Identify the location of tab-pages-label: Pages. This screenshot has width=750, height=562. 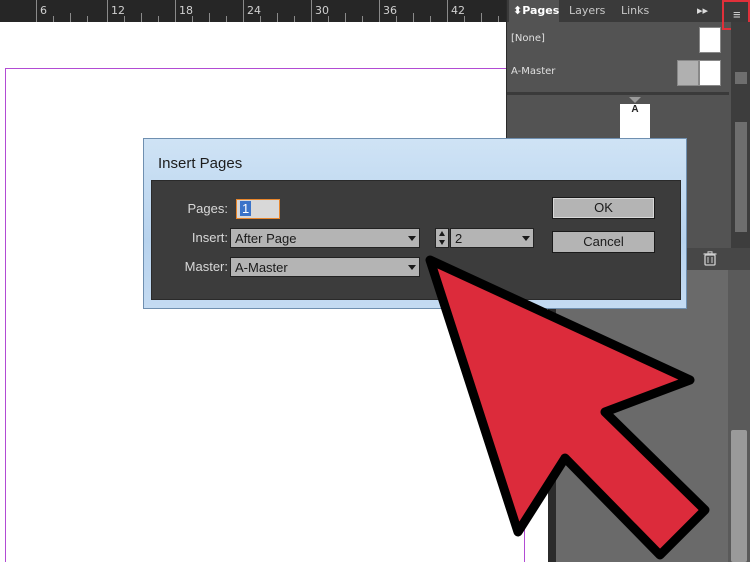
(541, 10).